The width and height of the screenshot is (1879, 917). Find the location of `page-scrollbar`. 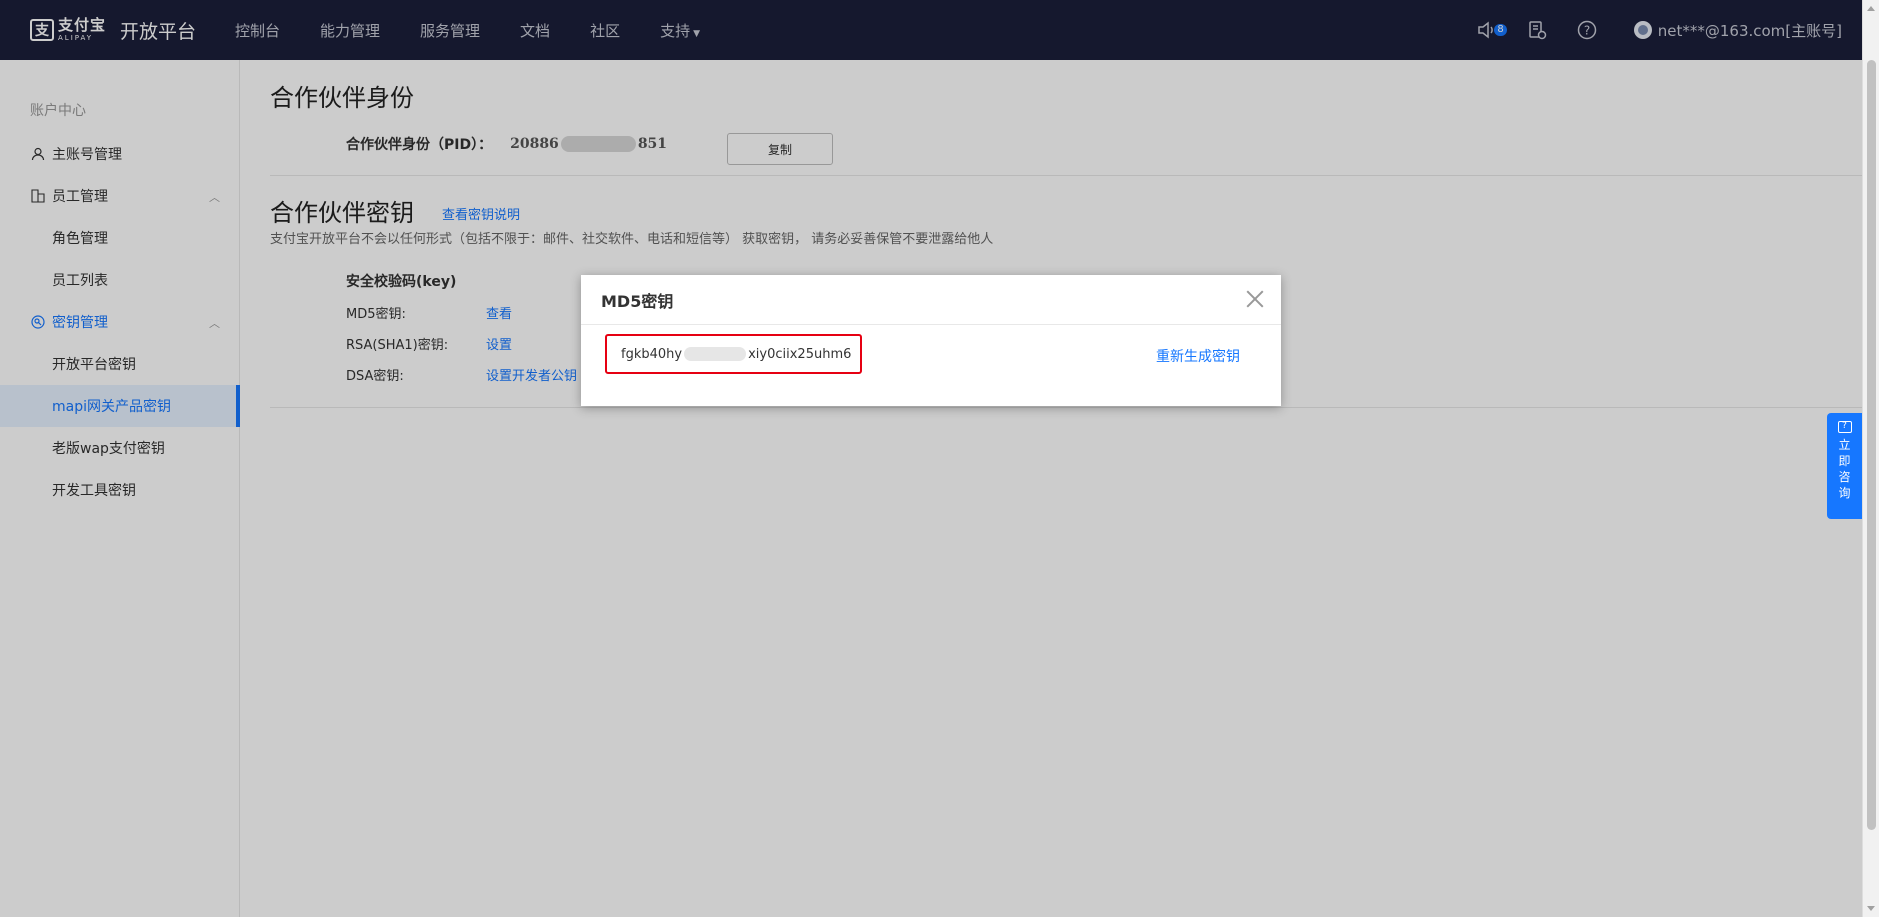

page-scrollbar is located at coordinates (1870, 458).